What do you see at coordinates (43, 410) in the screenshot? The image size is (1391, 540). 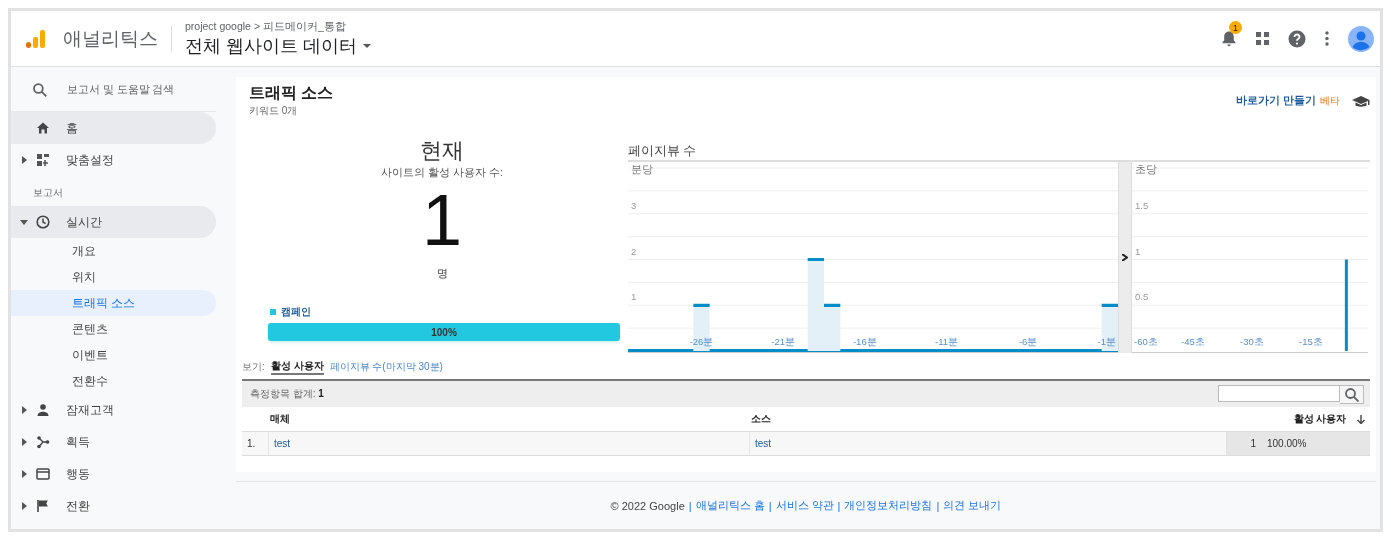 I see `person-icon` at bounding box center [43, 410].